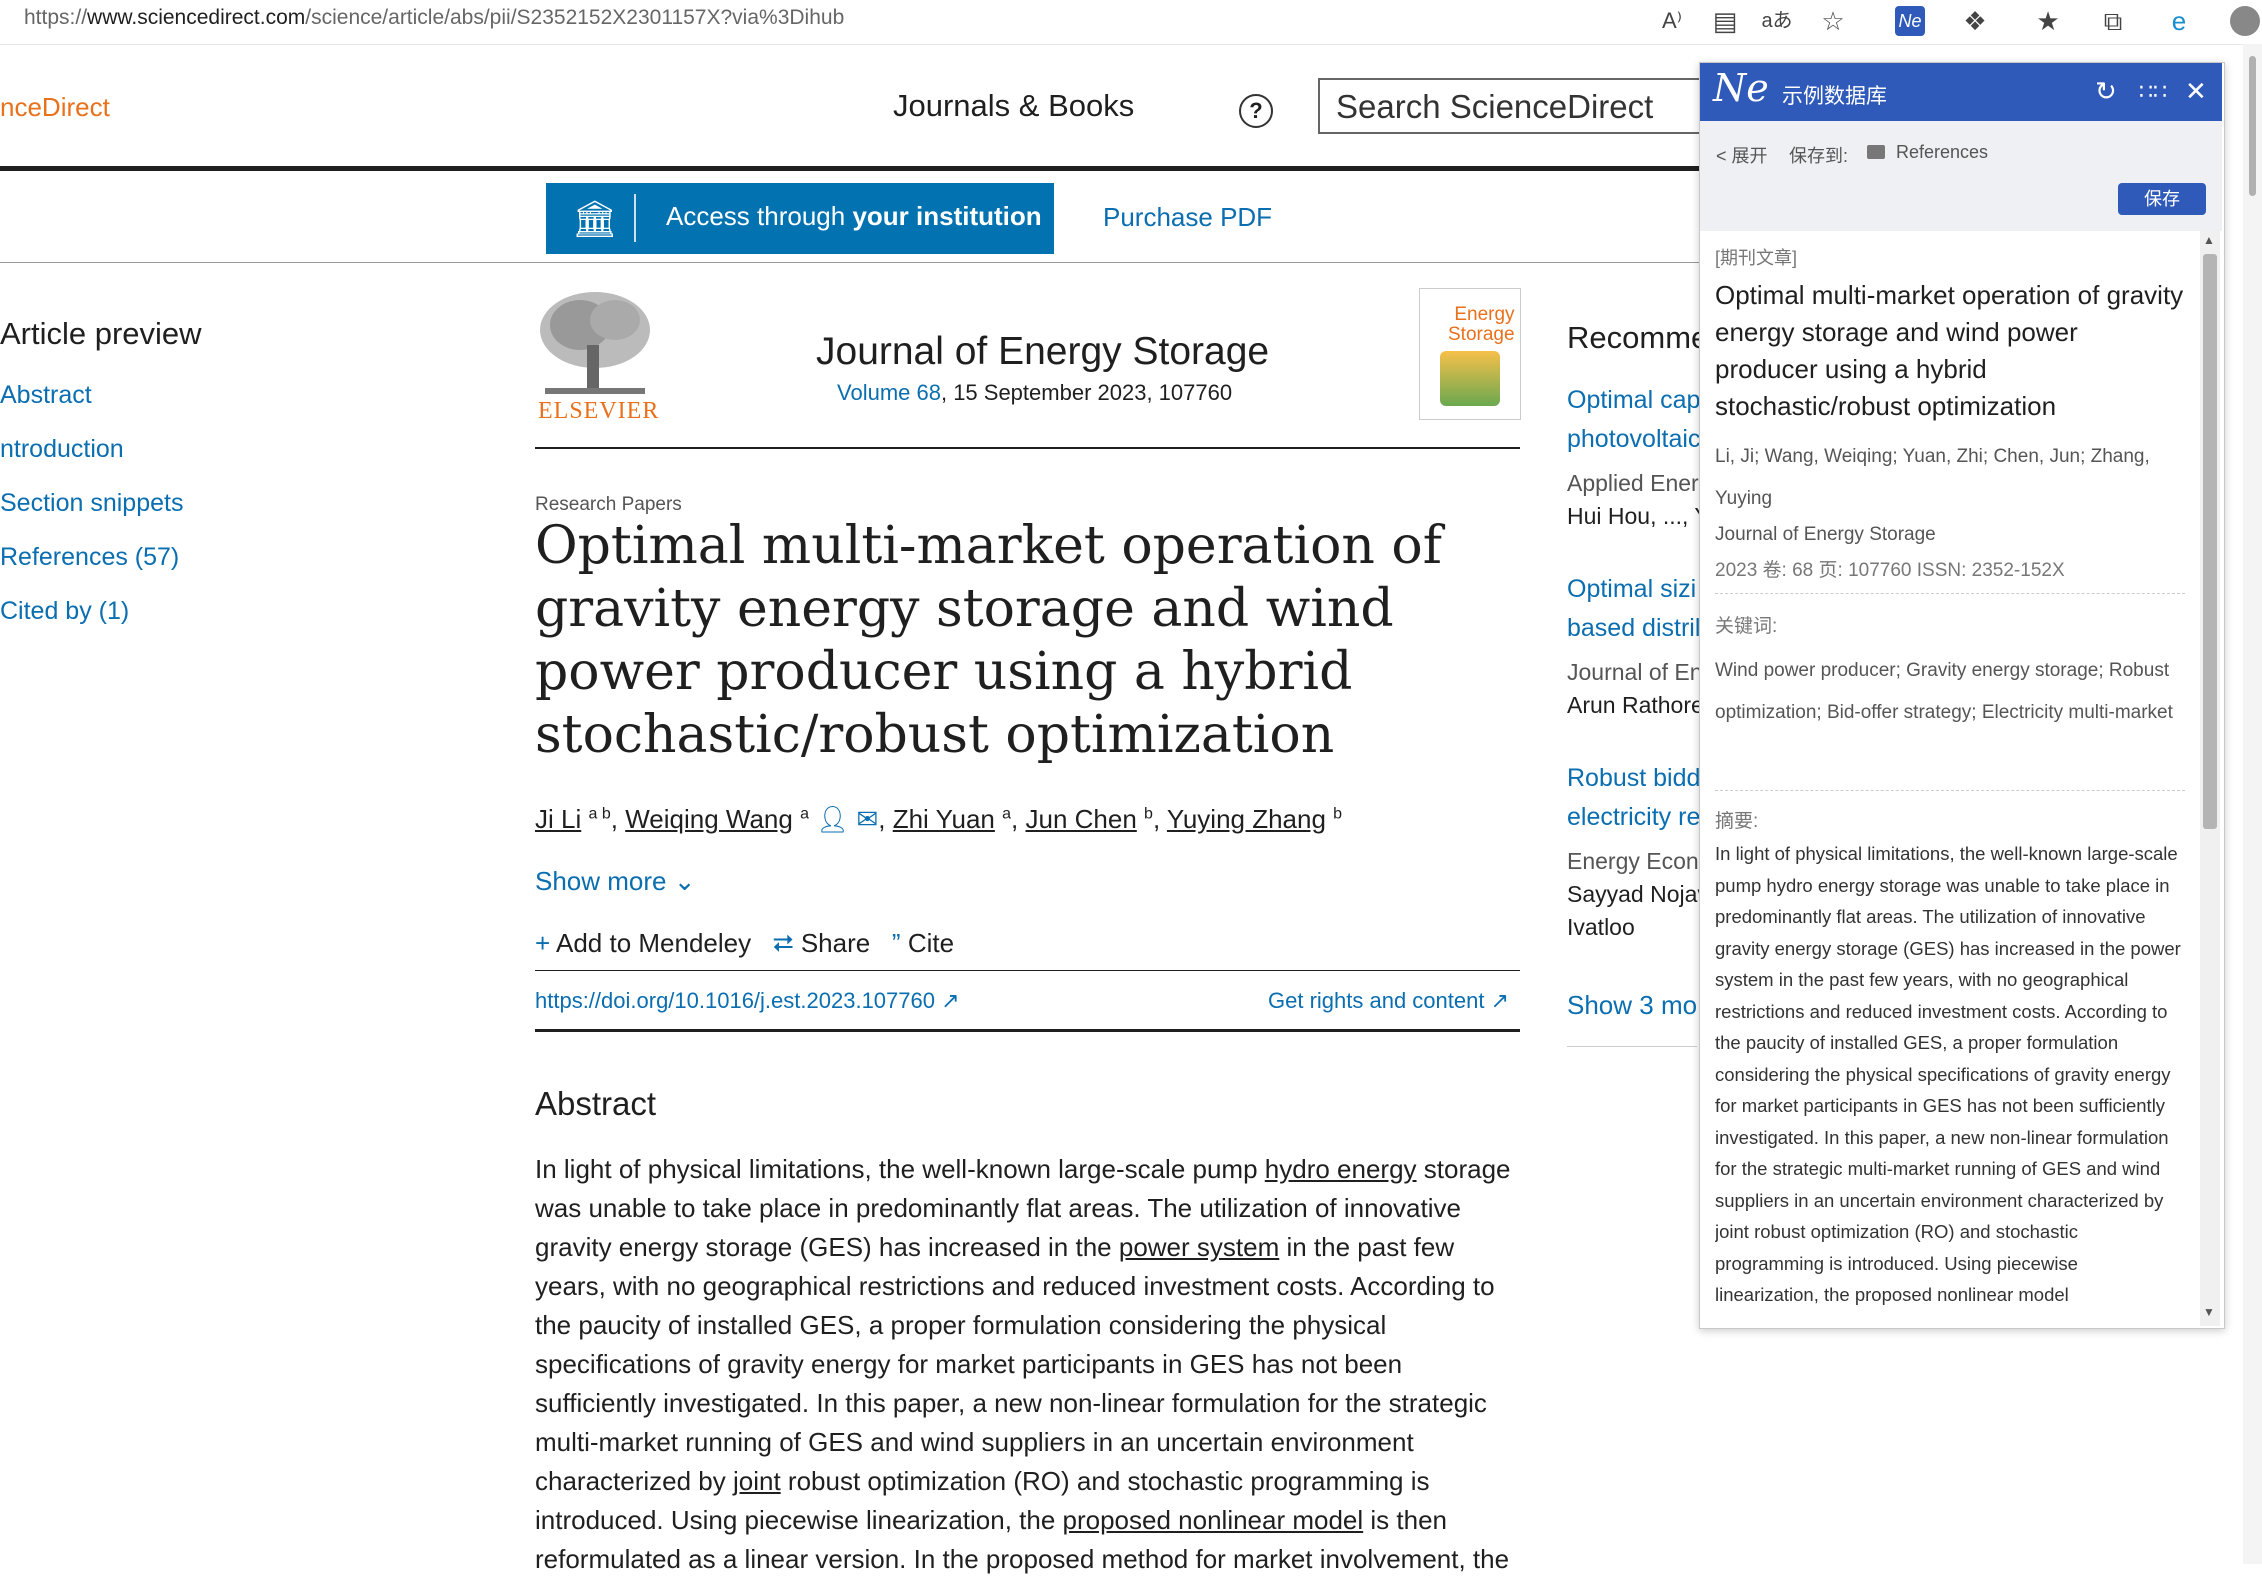 The image size is (2262, 1579). What do you see at coordinates (1833, 21) in the screenshot?
I see `favorite-add-icon: ☆` at bounding box center [1833, 21].